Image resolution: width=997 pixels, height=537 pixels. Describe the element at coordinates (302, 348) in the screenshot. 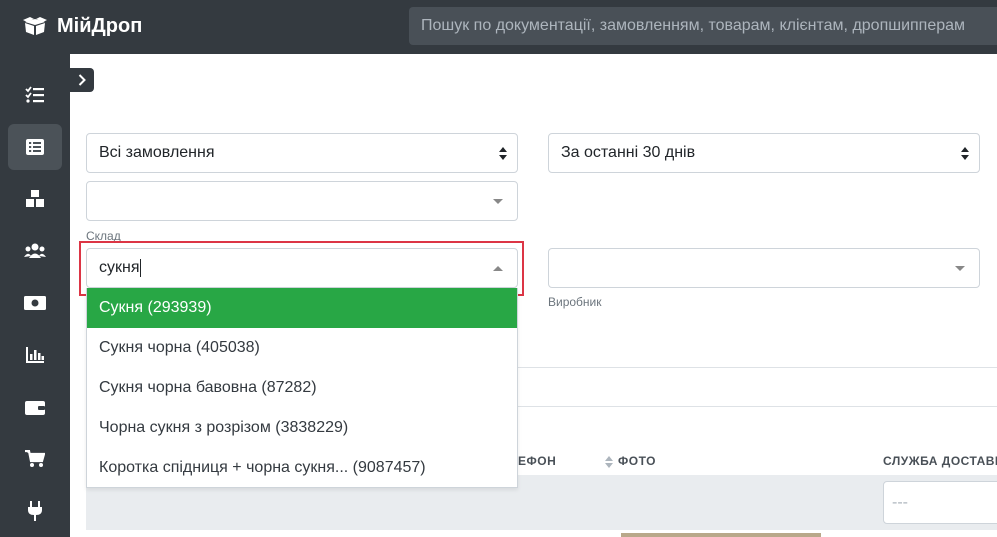

I see `dropdown-option: Сукня чорна (405038)` at that location.